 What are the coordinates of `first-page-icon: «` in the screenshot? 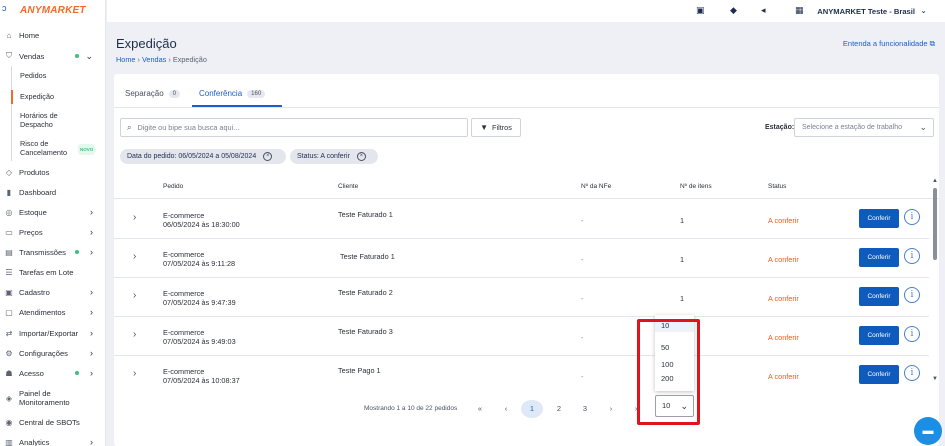 It's located at (480, 409).